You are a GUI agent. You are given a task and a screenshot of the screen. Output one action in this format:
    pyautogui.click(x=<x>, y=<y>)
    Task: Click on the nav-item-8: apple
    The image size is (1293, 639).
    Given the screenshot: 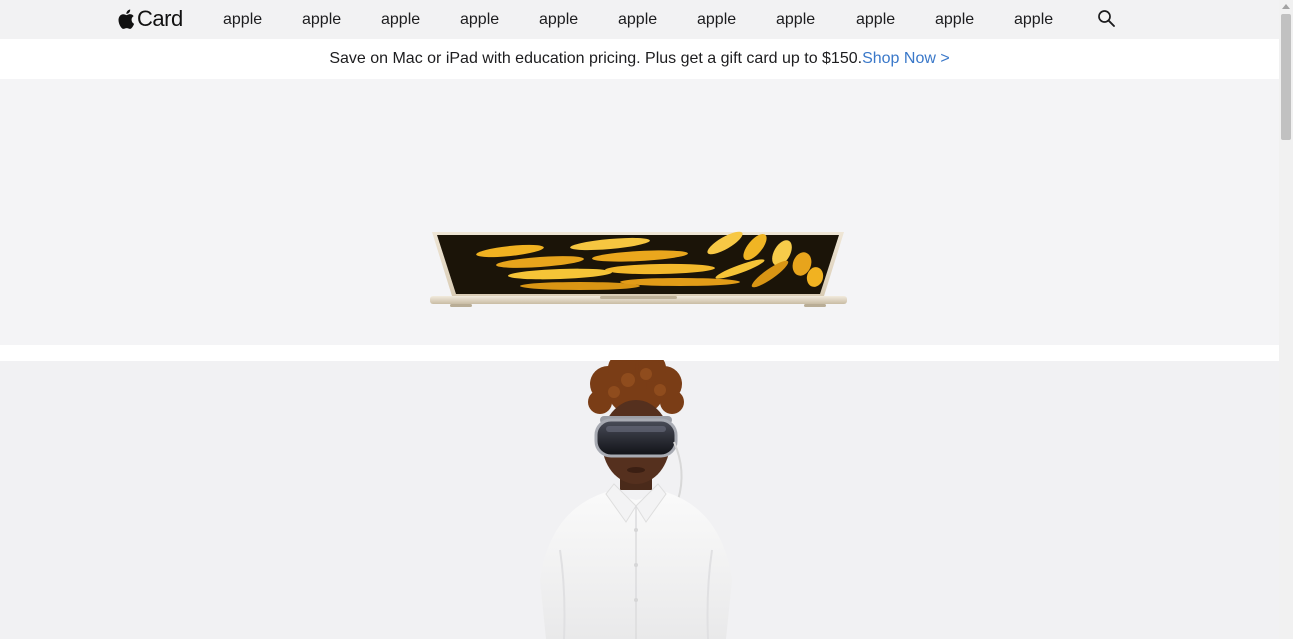 What is the action you would take?
    pyautogui.click(x=795, y=20)
    